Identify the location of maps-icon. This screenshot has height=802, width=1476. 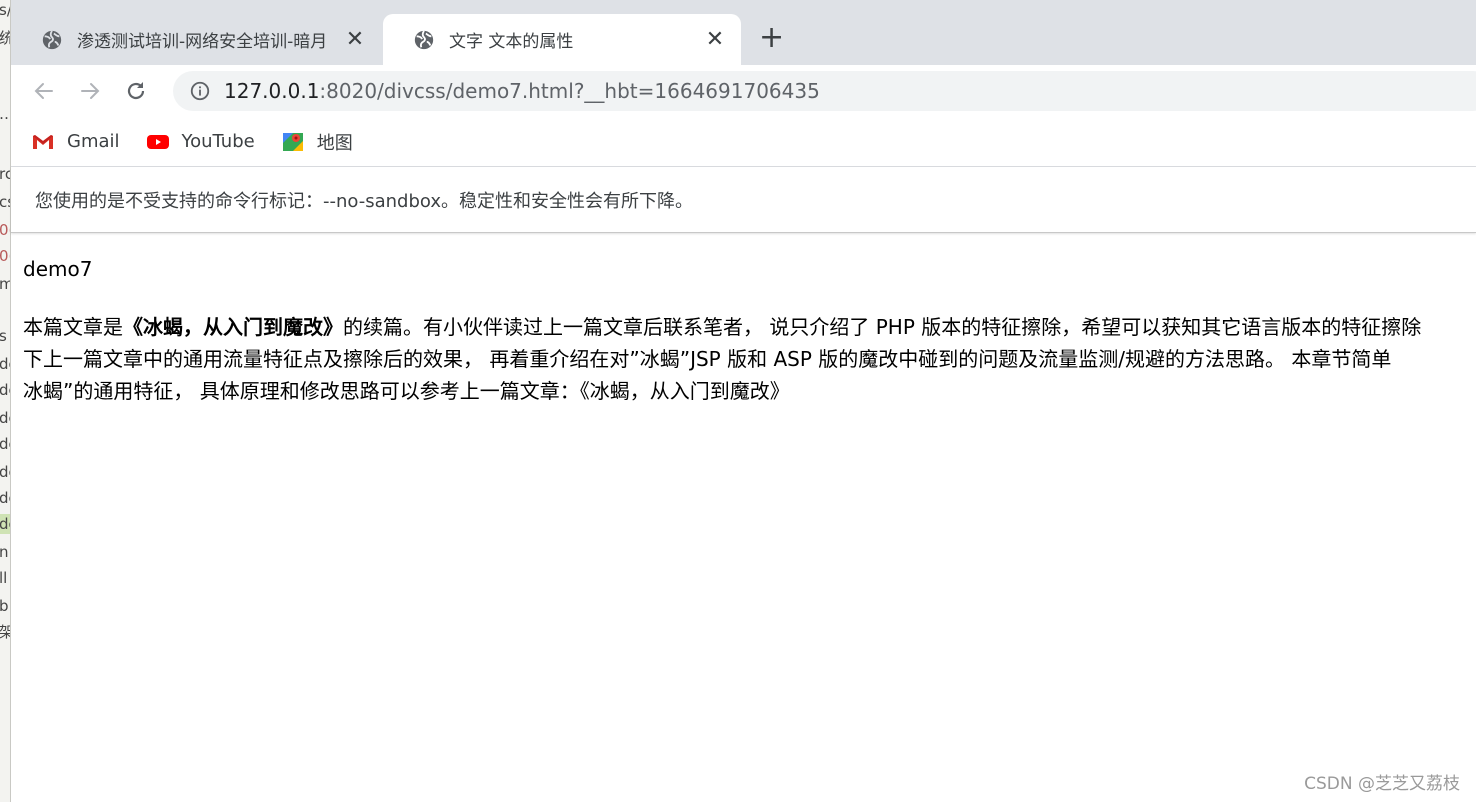
(292, 141).